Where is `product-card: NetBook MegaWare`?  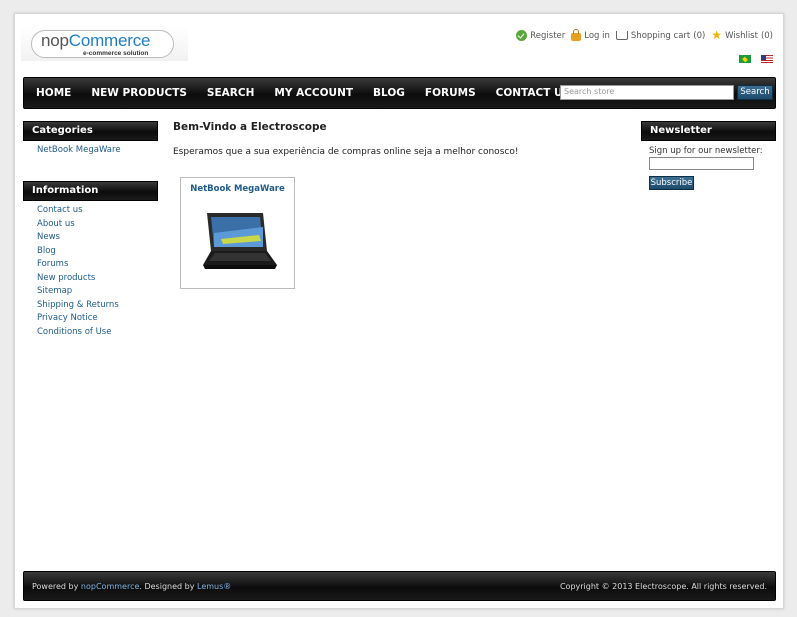
product-card: NetBook MegaWare is located at coordinates (237, 233).